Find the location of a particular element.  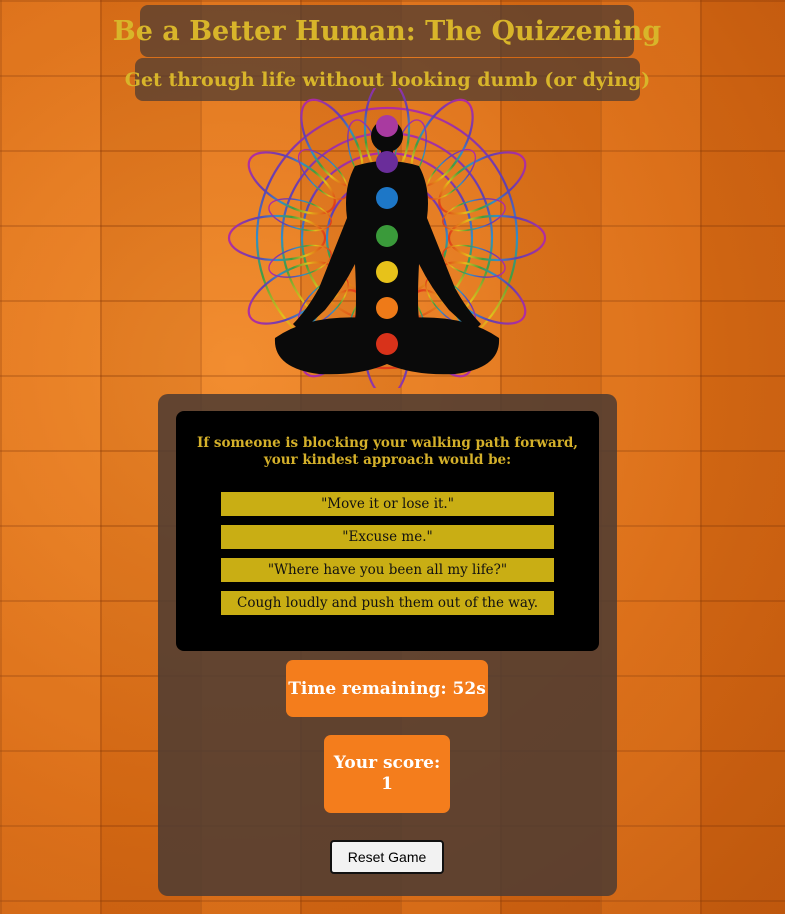

answer-button-1: "Move it or lose it." is located at coordinates (387, 504).